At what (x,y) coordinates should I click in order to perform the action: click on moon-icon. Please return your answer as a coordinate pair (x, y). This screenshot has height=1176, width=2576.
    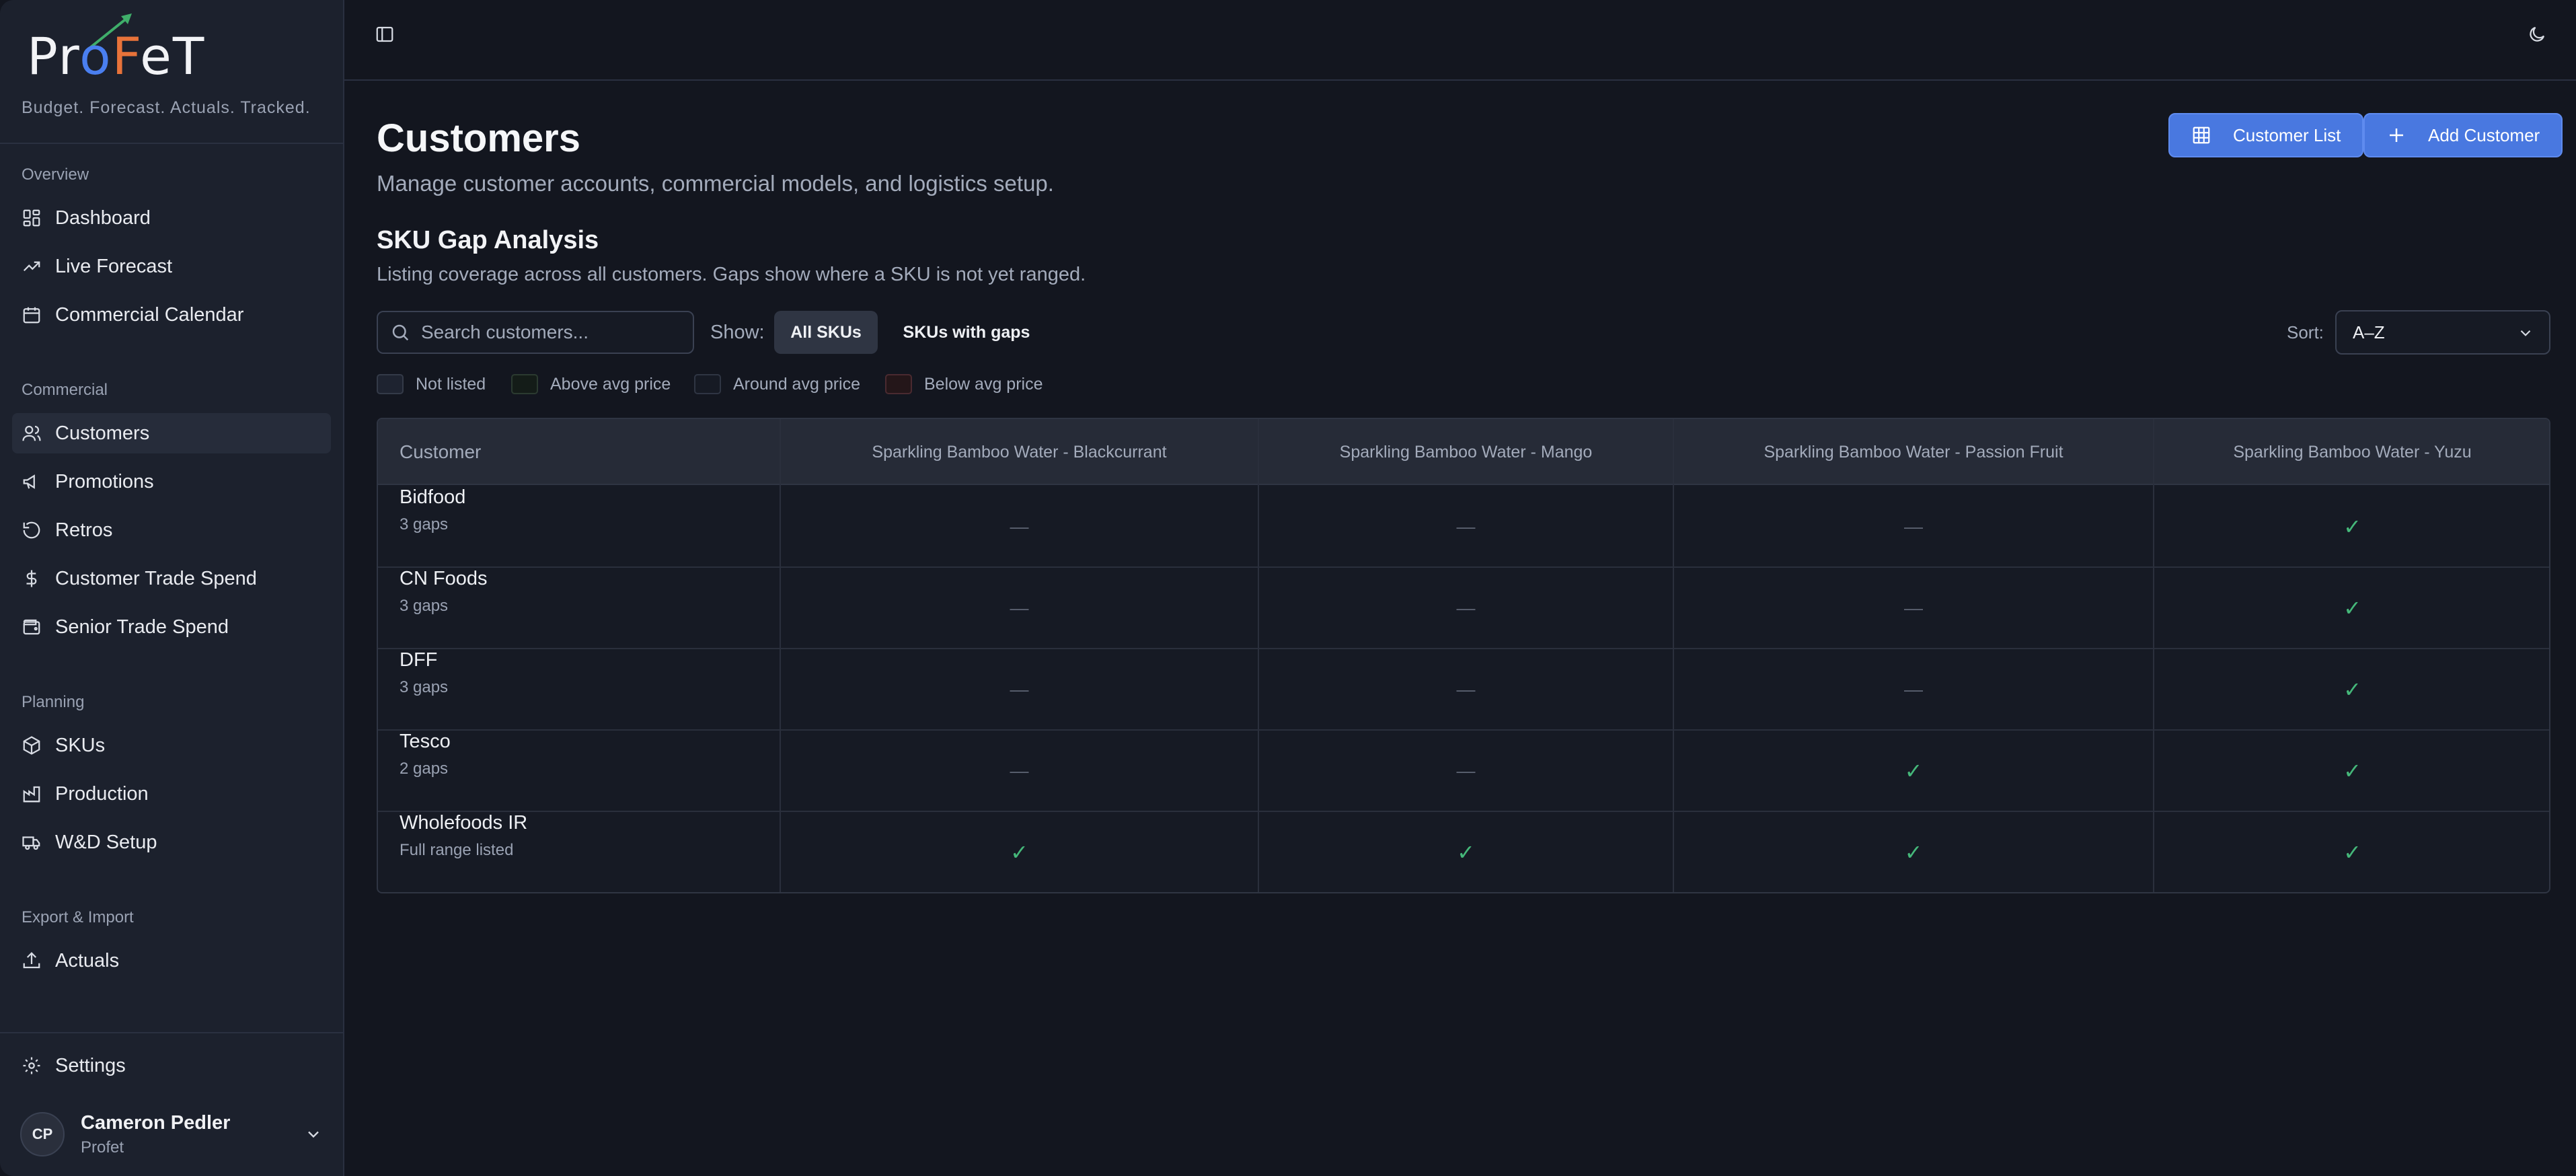
    Looking at the image, I should click on (2537, 34).